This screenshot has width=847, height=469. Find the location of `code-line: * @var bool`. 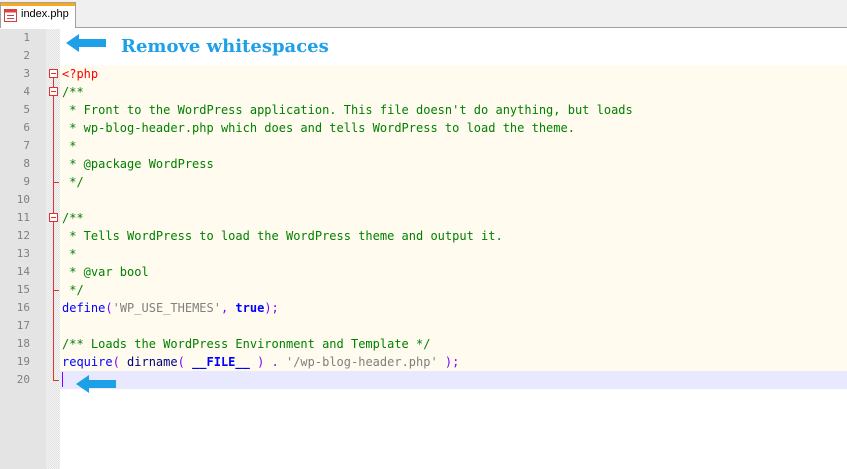

code-line: * @var bool is located at coordinates (105, 272).